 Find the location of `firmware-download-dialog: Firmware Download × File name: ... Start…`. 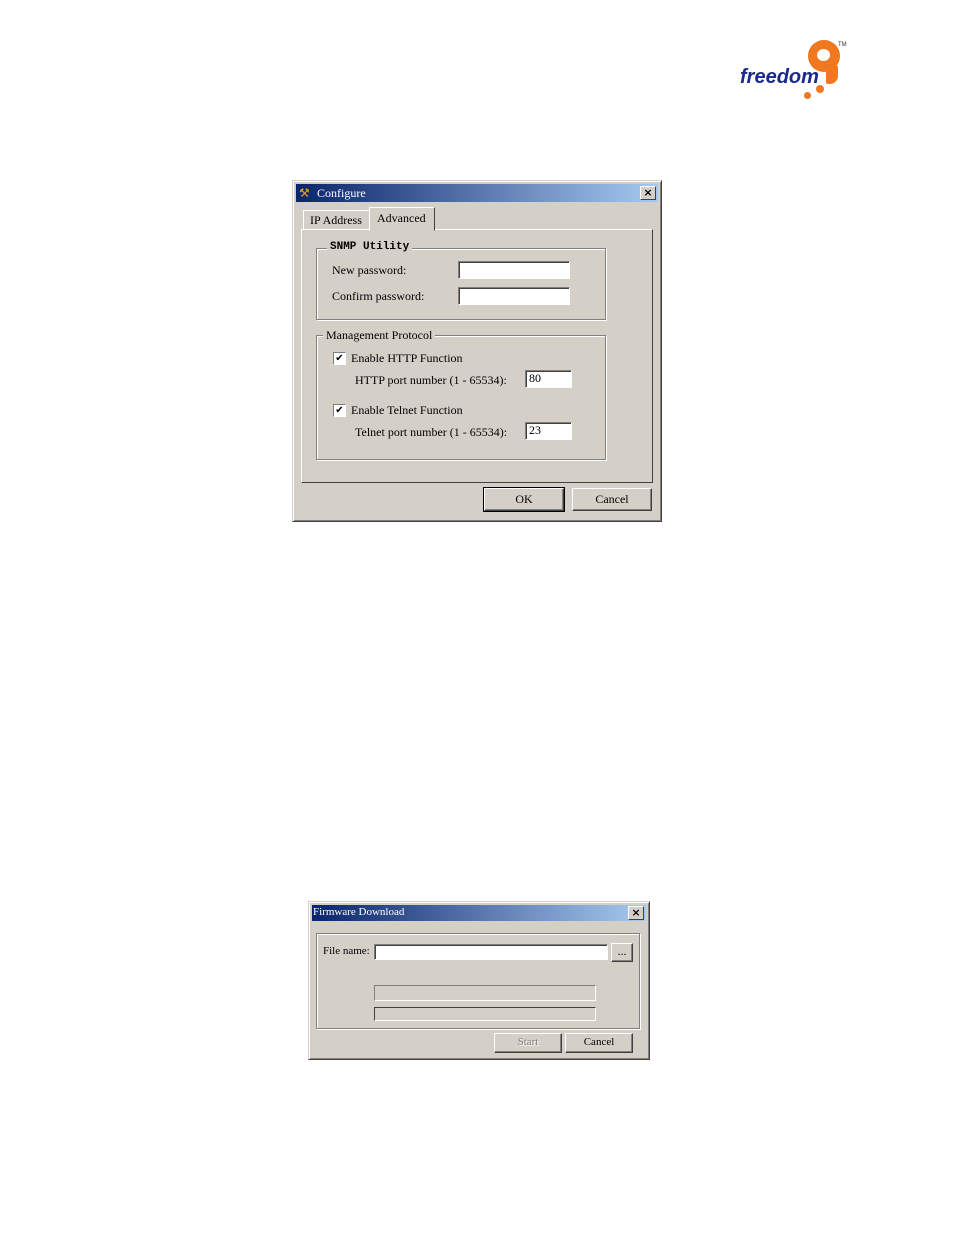

firmware-download-dialog: Firmware Download × File name: ... Start… is located at coordinates (479, 980).